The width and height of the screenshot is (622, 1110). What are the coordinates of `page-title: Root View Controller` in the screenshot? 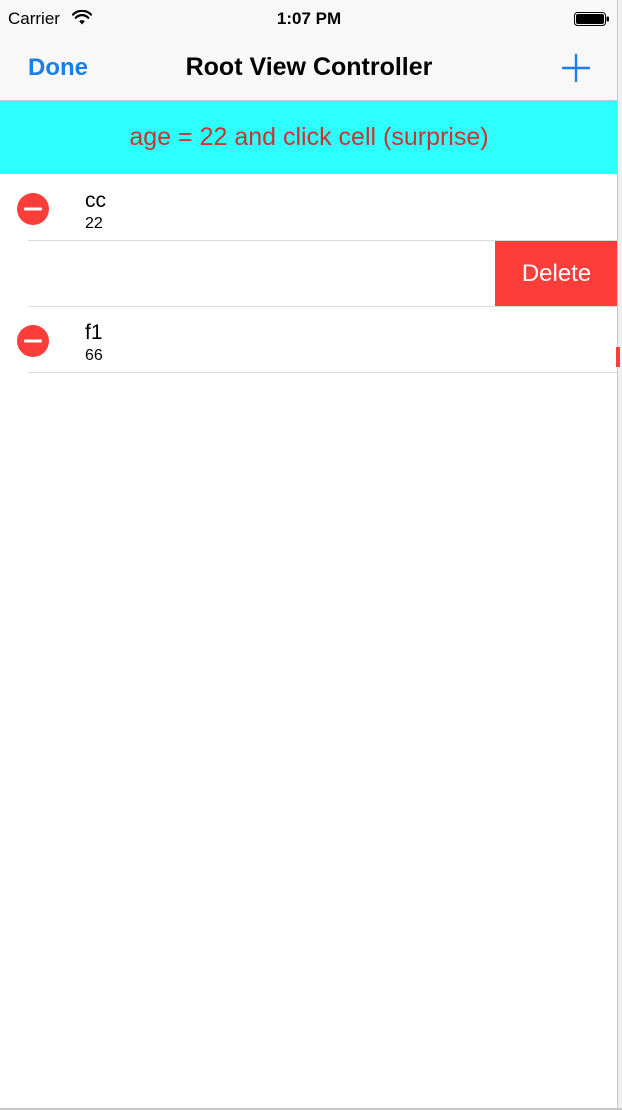 It's located at (309, 67).